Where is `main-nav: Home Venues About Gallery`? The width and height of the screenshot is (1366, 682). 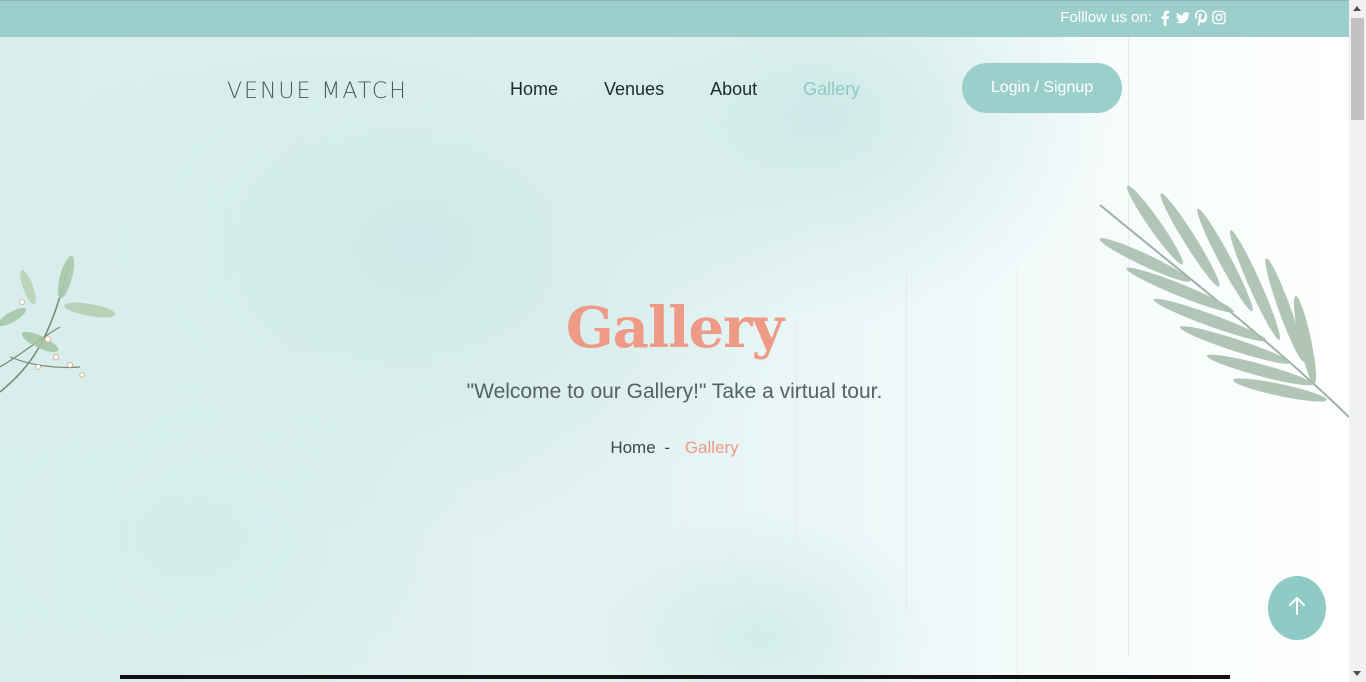
main-nav: Home Venues About Gallery is located at coordinates (685, 89).